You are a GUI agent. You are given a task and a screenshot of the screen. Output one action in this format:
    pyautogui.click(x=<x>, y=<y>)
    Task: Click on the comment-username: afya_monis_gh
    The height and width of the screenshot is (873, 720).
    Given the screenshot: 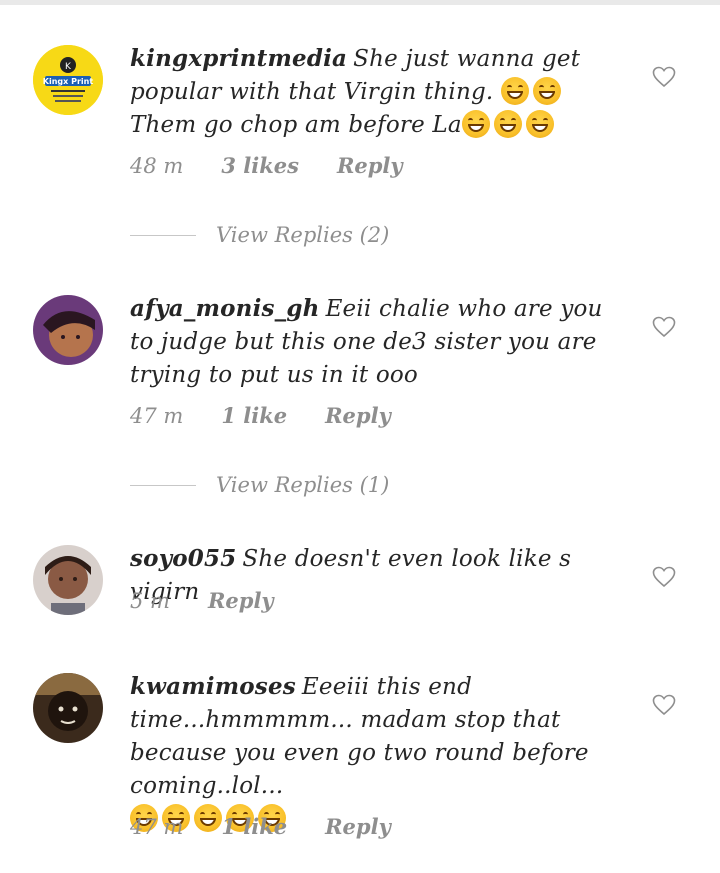 What is the action you would take?
    pyautogui.click(x=225, y=308)
    